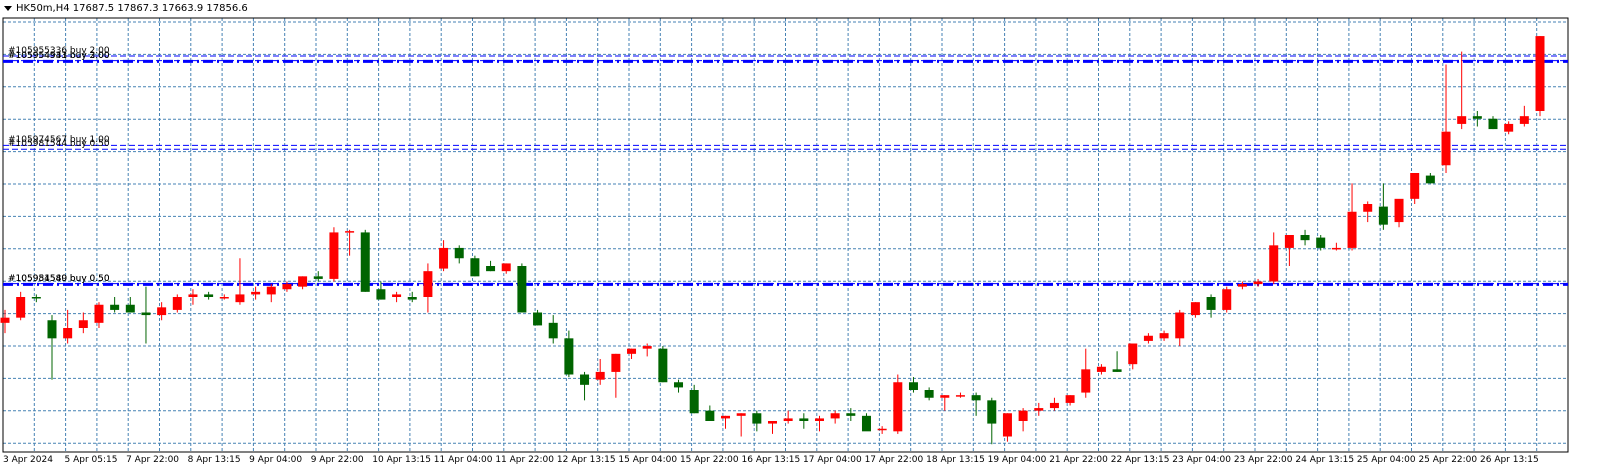 The width and height of the screenshot is (1624, 471). I want to click on x-tick-label: 25 Apr 04:00, so click(1386, 460).